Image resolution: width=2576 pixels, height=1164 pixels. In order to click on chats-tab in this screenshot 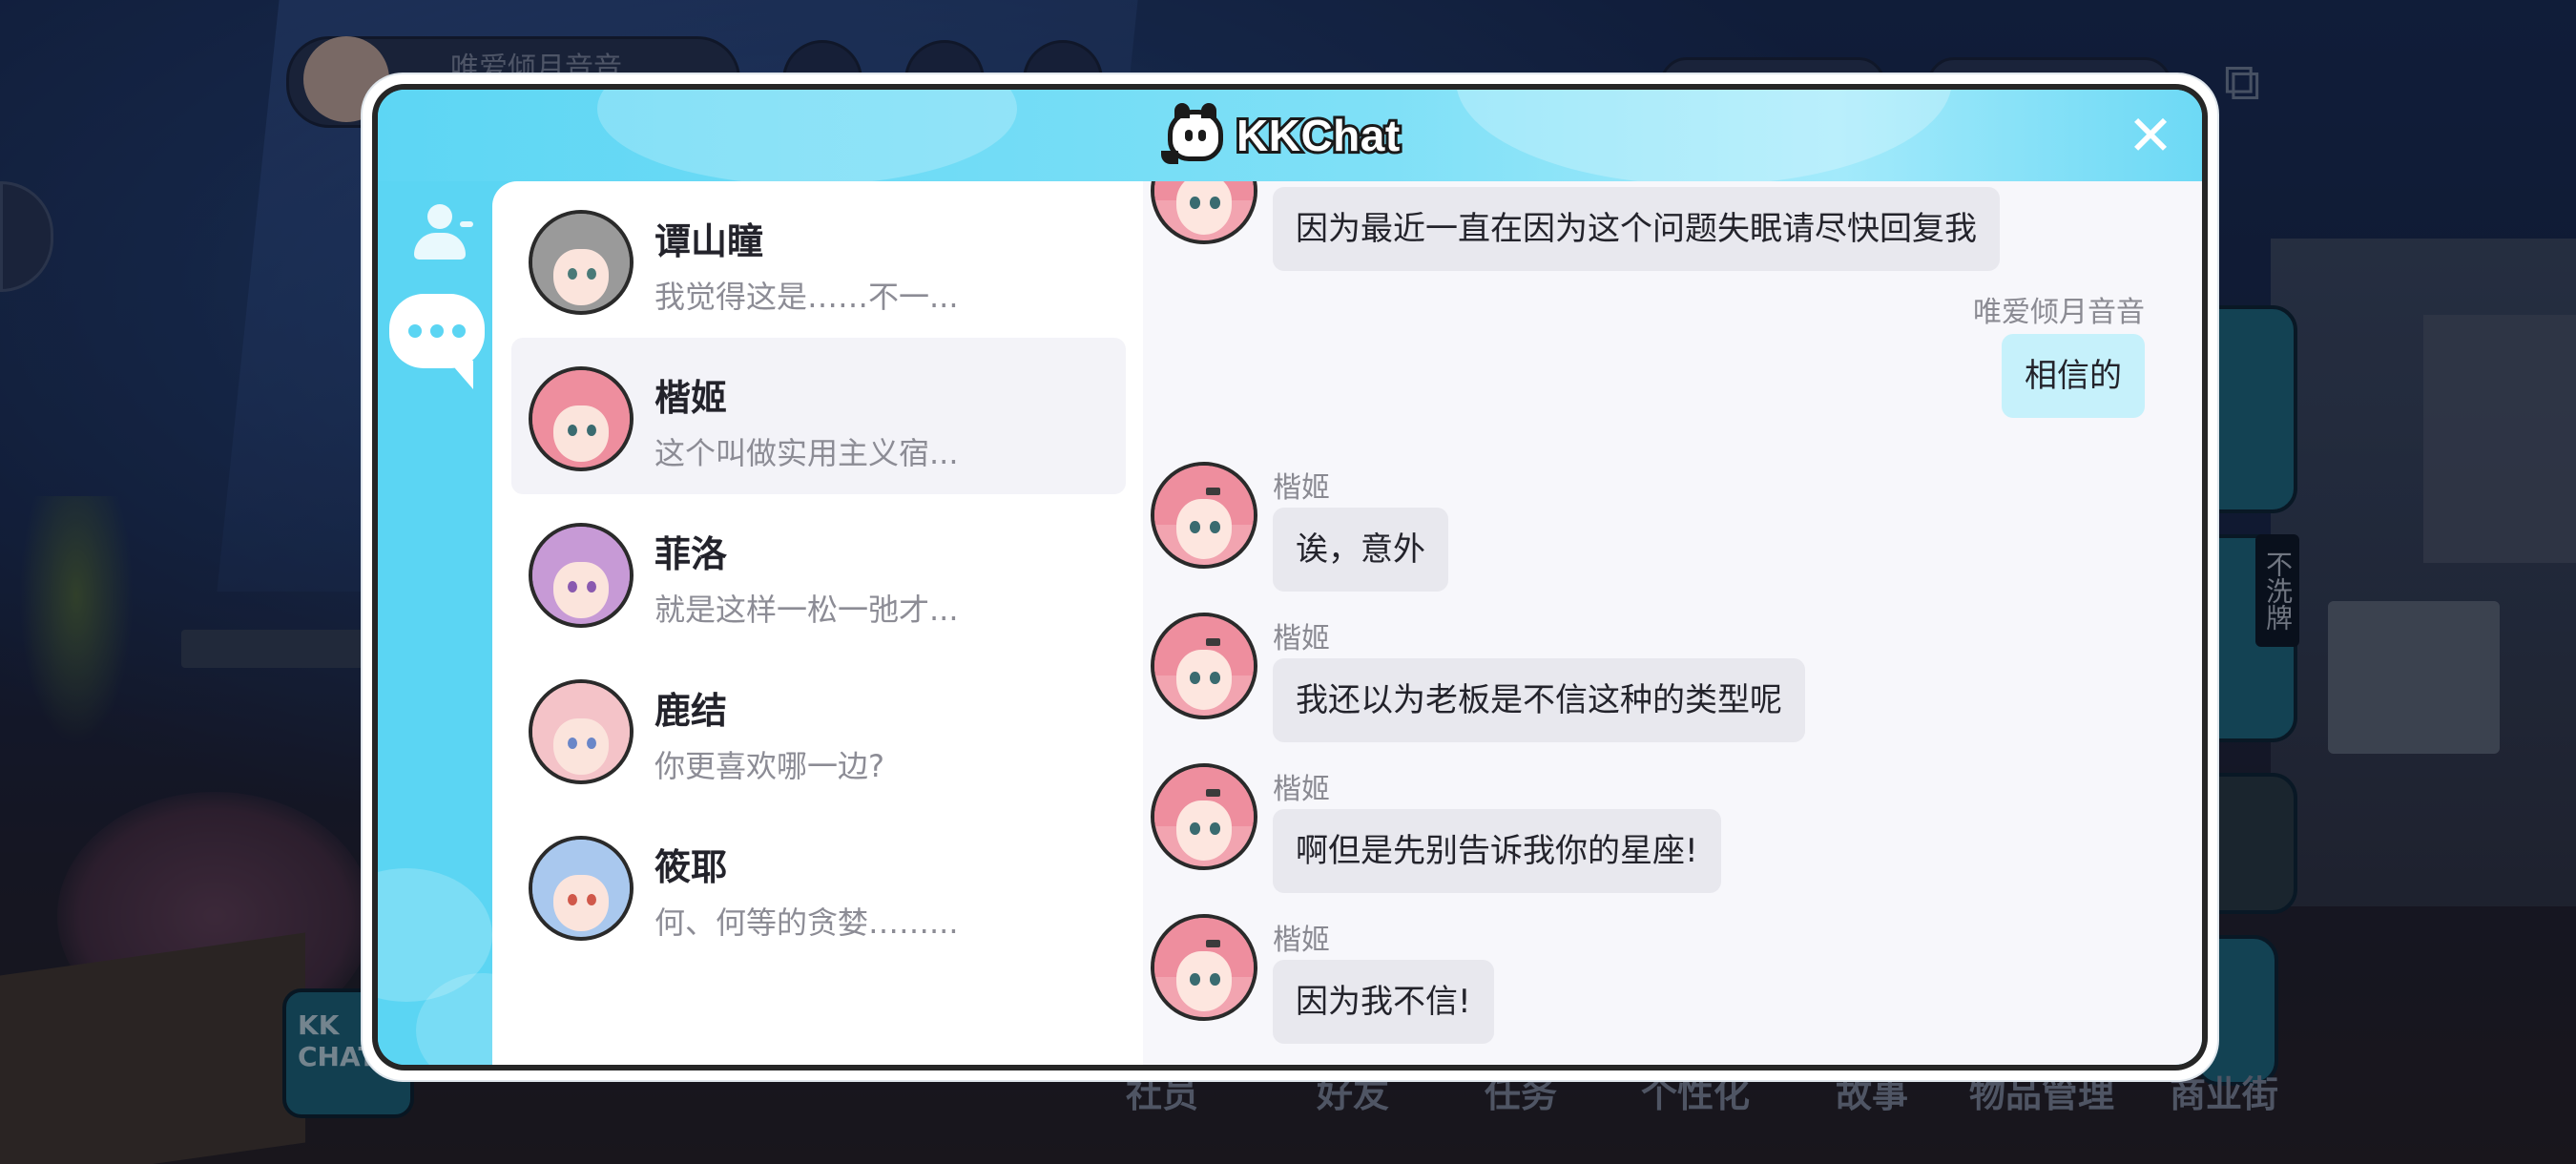, I will do `click(437, 343)`.